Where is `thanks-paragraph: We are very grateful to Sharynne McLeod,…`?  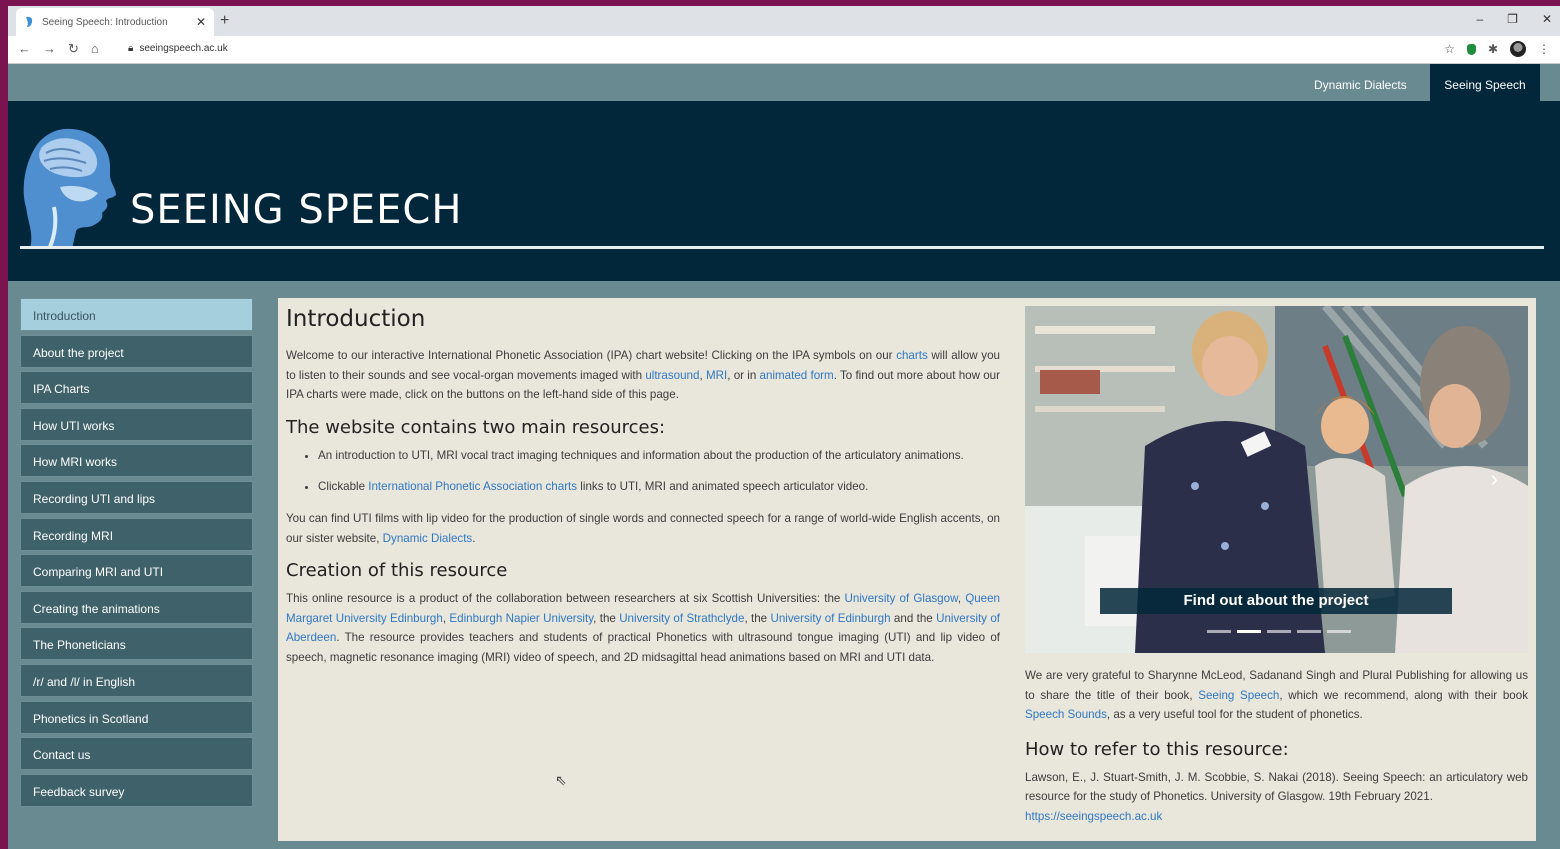
thanks-paragraph: We are very grateful to Sharynne McLeod,… is located at coordinates (1276, 695).